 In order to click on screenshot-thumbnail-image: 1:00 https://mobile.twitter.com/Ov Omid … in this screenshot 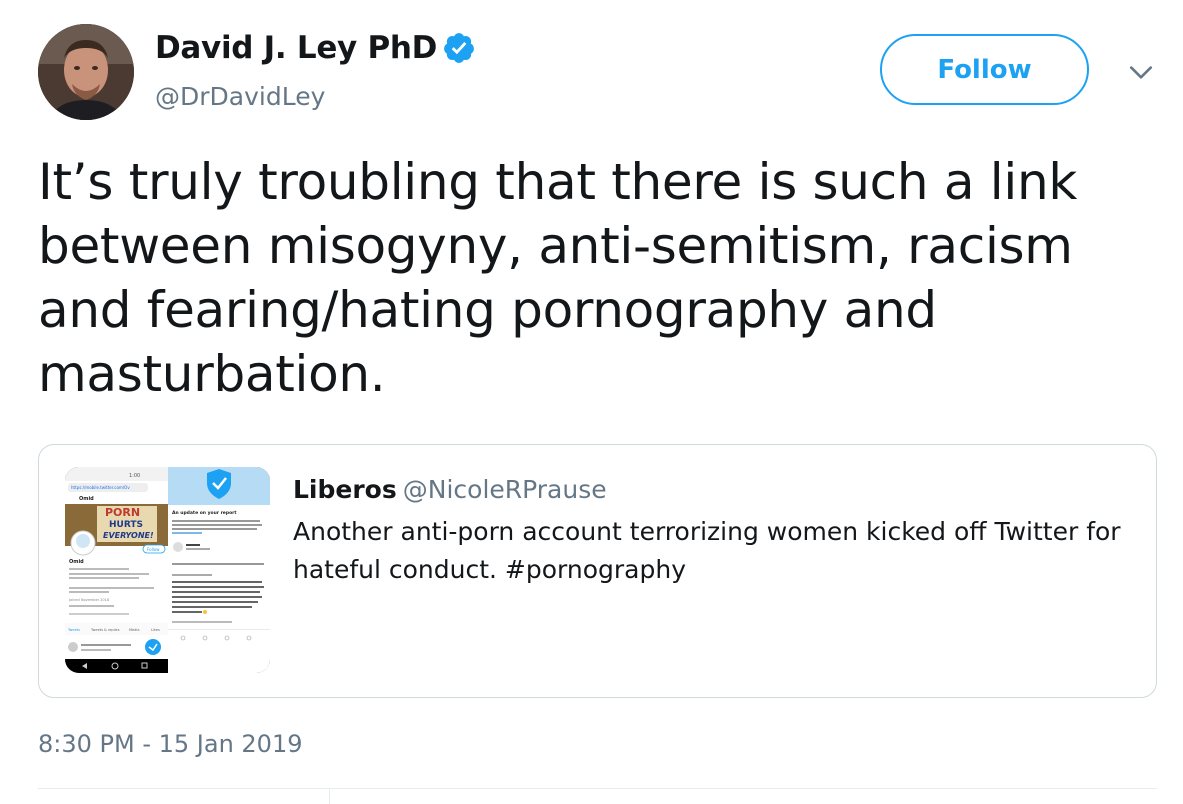, I will do `click(167, 570)`.